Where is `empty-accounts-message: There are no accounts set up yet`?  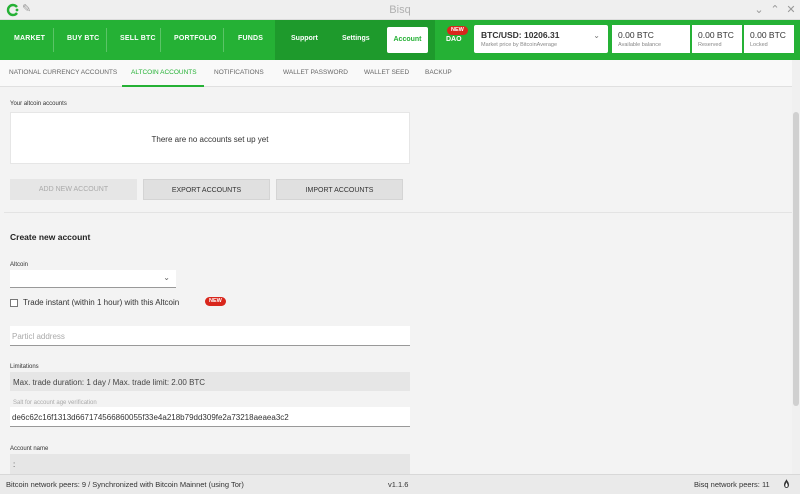
empty-accounts-message: There are no accounts set up yet is located at coordinates (210, 139).